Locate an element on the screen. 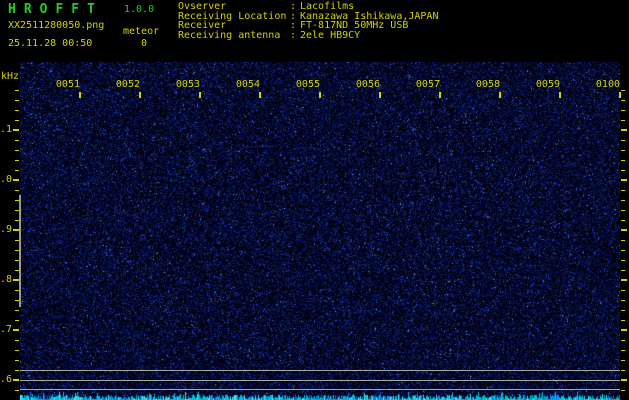 The width and height of the screenshot is (629, 400). freq-tick-label: 1.1 is located at coordinates (6, 129).